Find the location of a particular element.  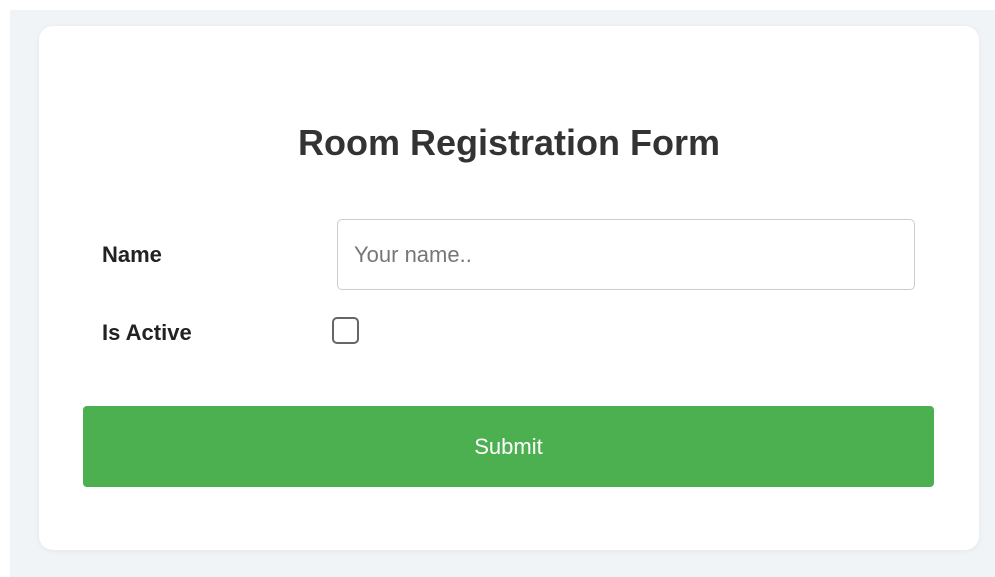

submit-button: Submit is located at coordinates (508, 446).